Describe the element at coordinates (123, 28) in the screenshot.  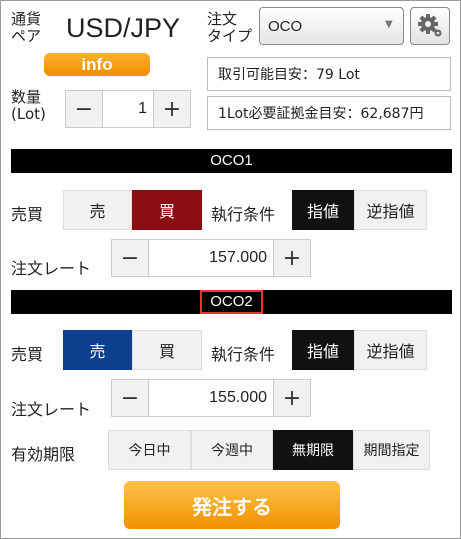
I see `currency-pair: USD/JPY` at that location.